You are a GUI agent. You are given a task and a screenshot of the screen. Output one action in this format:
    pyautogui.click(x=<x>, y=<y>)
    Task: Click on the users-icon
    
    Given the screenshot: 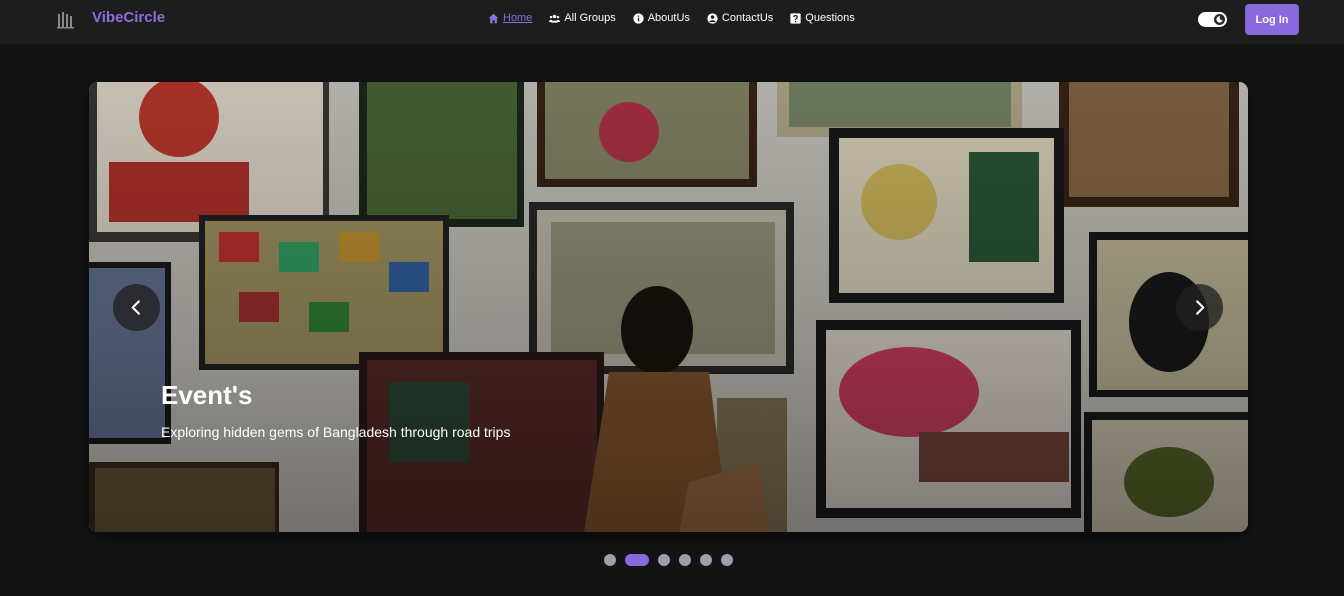 What is the action you would take?
    pyautogui.click(x=555, y=18)
    